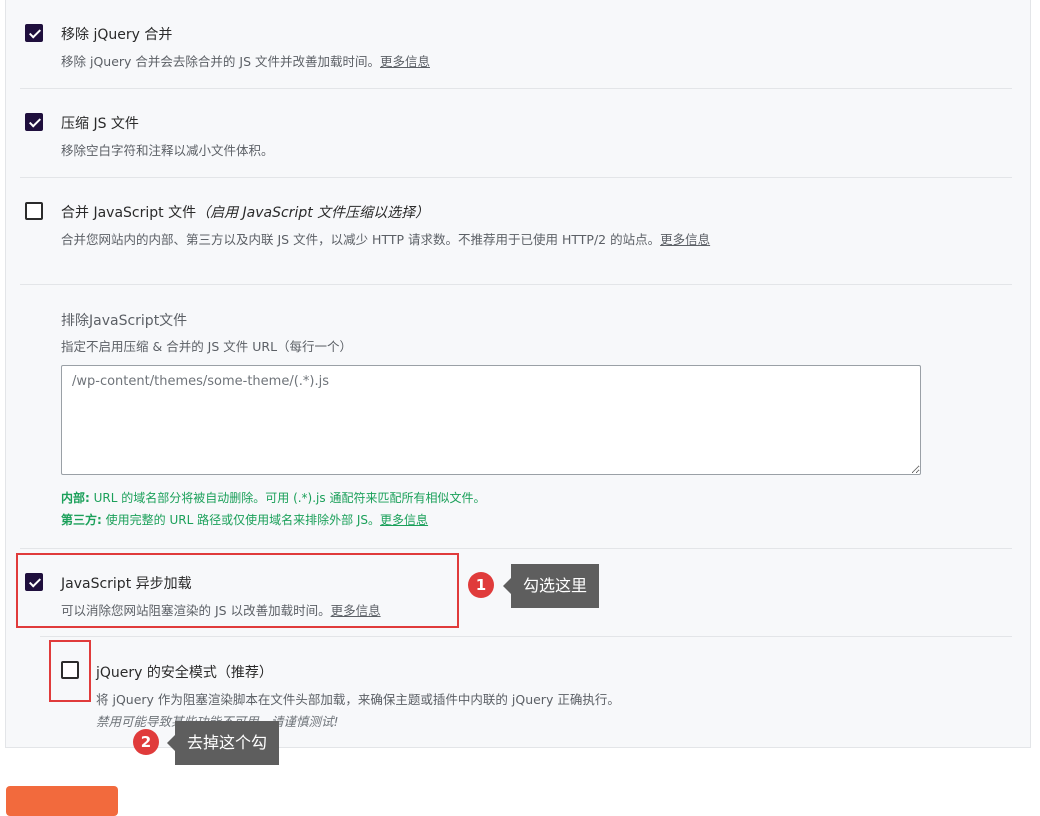 The height and width of the screenshot is (816, 1040). What do you see at coordinates (223, 743) in the screenshot?
I see `step-2-tooltip: 去掉这个勾` at bounding box center [223, 743].